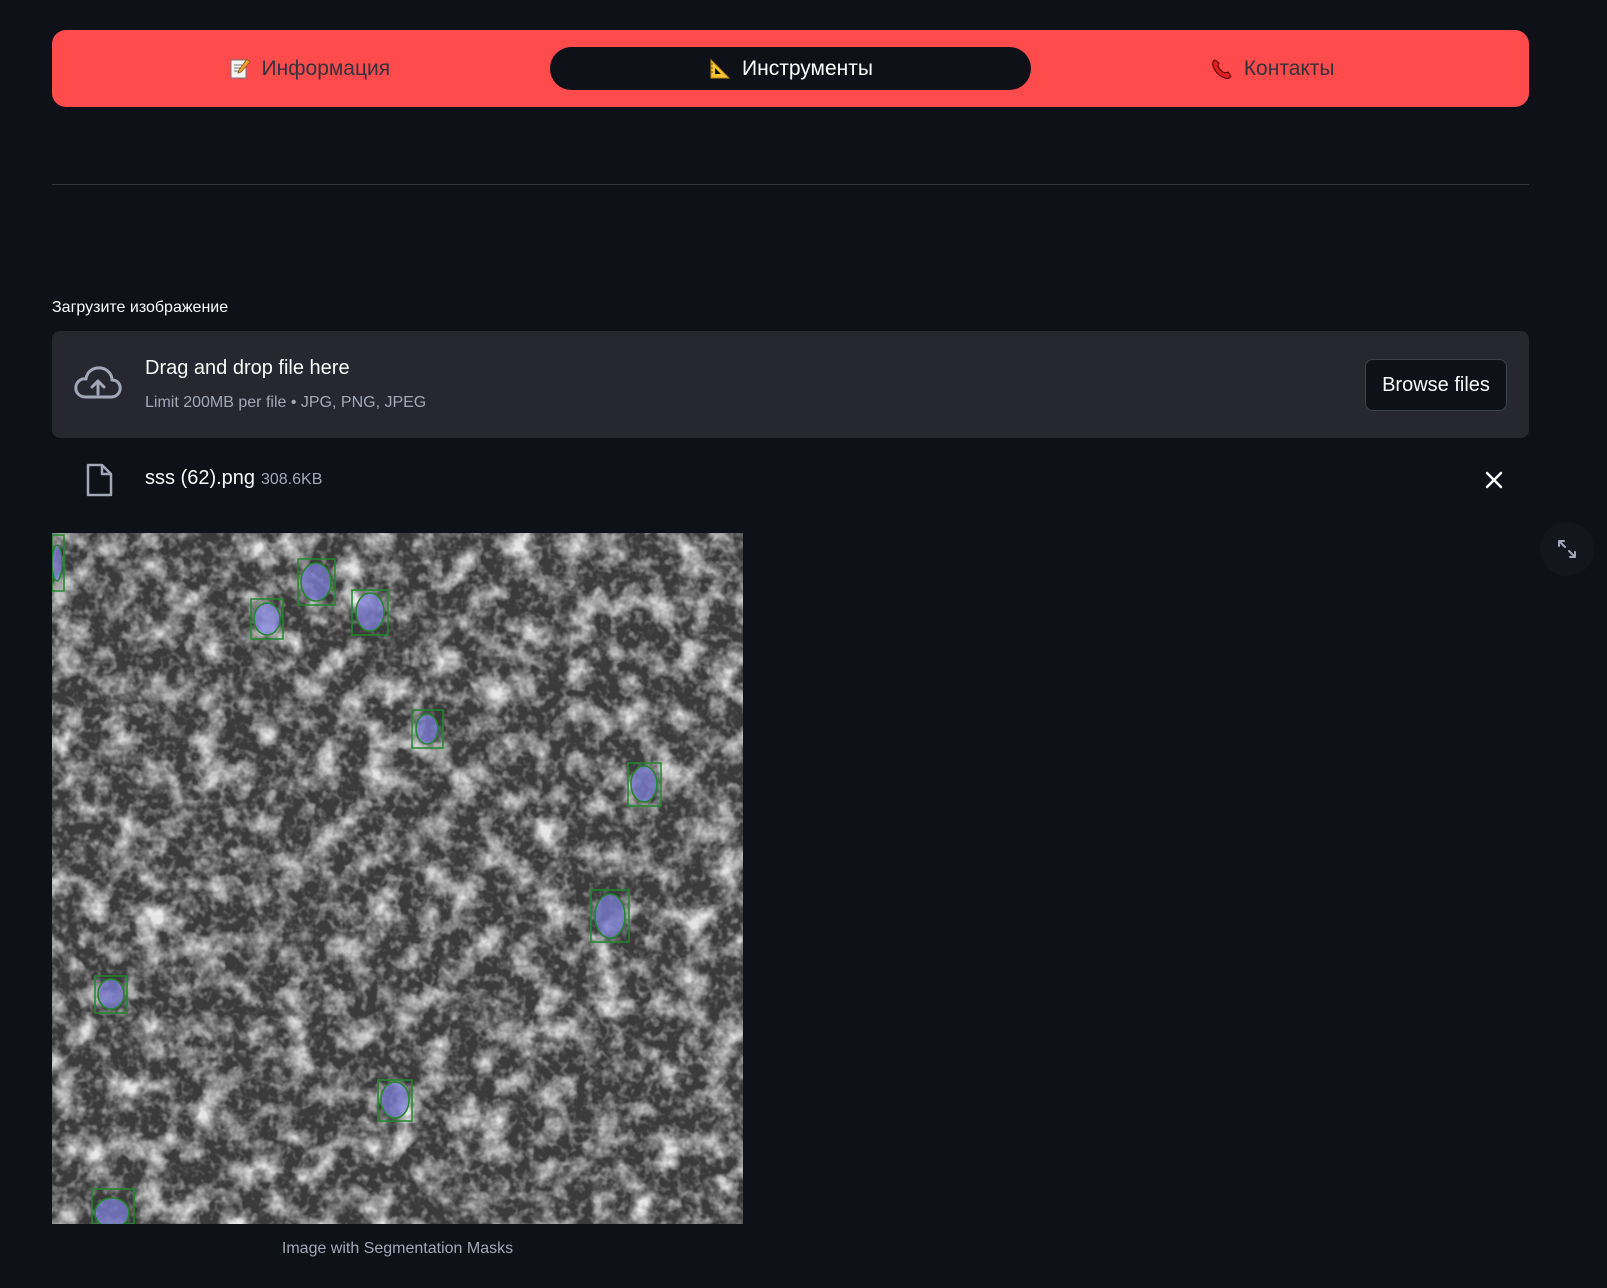 Image resolution: width=1607 pixels, height=1288 pixels. I want to click on uploaded-file-row: sss (62).png 308.6KB, so click(790, 480).